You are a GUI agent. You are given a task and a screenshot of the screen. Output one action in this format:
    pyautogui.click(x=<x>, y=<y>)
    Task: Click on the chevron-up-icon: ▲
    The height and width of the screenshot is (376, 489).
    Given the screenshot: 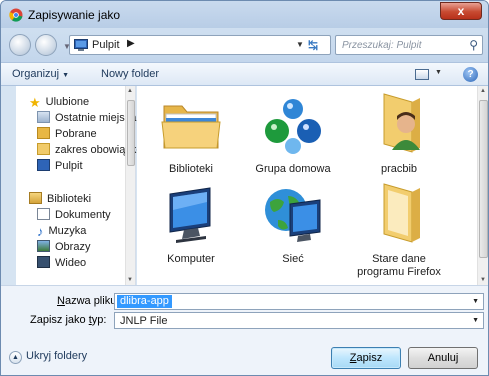 What is the action you would take?
    pyautogui.click(x=15, y=357)
    